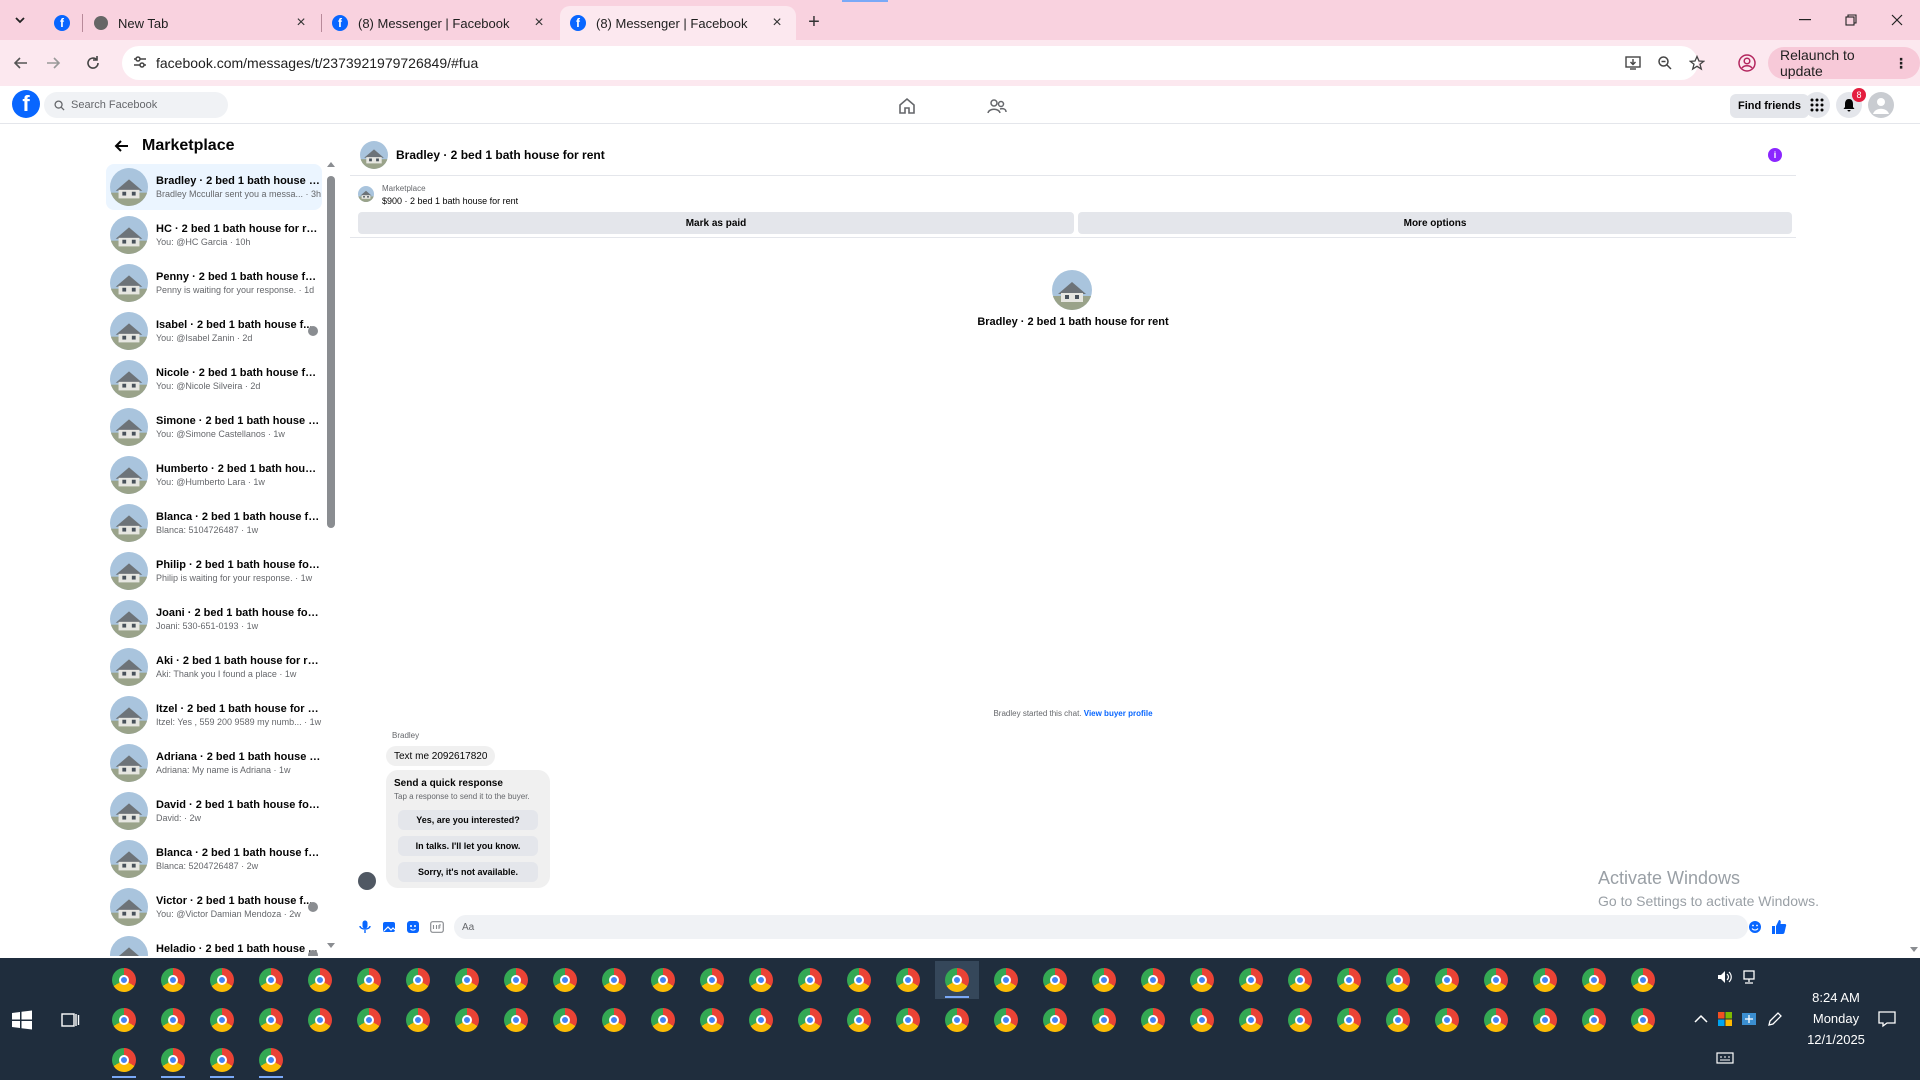 The image size is (1920, 1080). Describe the element at coordinates (1725, 1019) in the screenshot. I see `tray-app-icon` at that location.